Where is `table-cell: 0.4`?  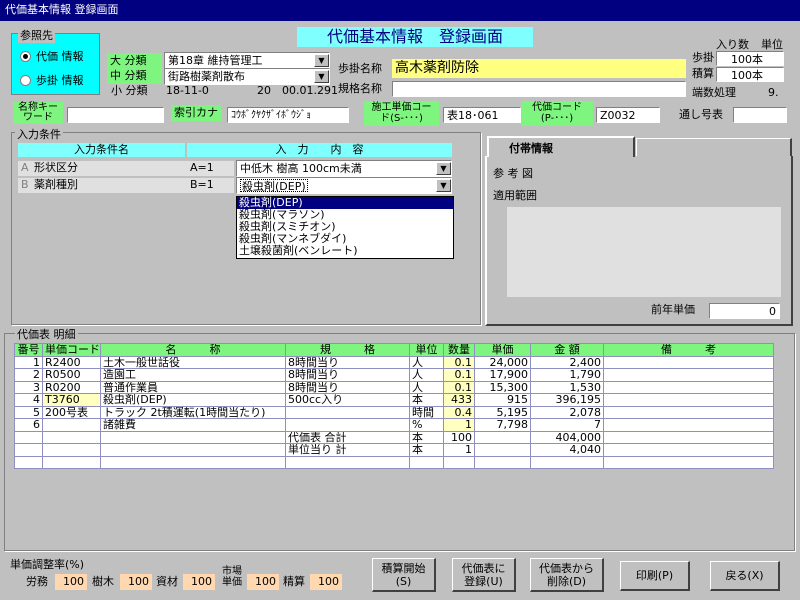
table-cell: 0.4 is located at coordinates (459, 412).